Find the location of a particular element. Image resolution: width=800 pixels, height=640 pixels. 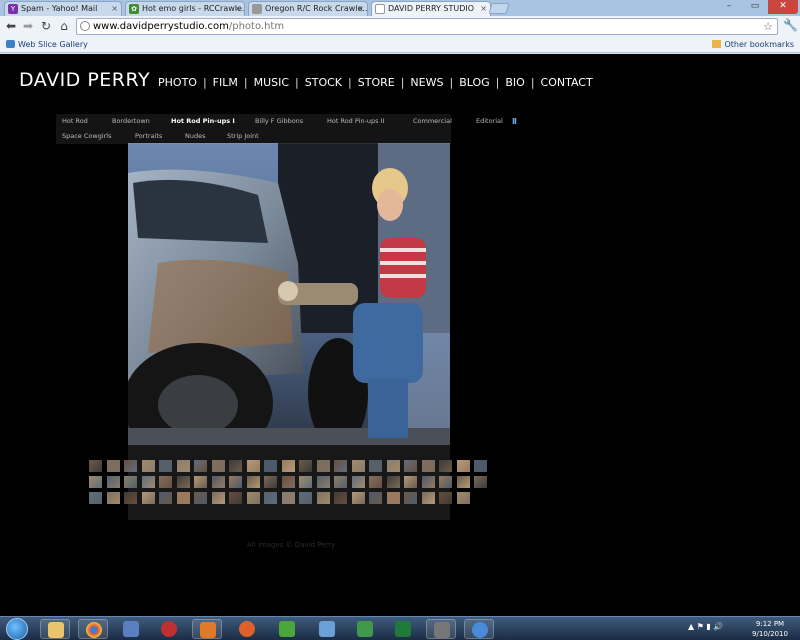

maximize-icon: ▭ is located at coordinates (755, 7).